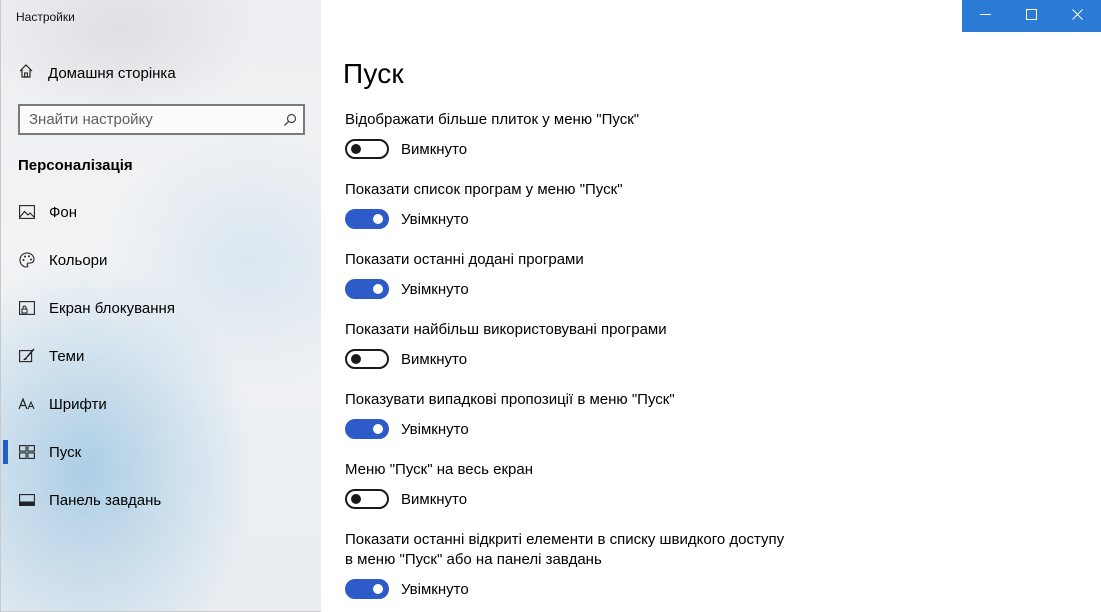 Image resolution: width=1101 pixels, height=612 pixels. Describe the element at coordinates (63, 212) in the screenshot. I see `sidebar-item-label: Фон` at that location.